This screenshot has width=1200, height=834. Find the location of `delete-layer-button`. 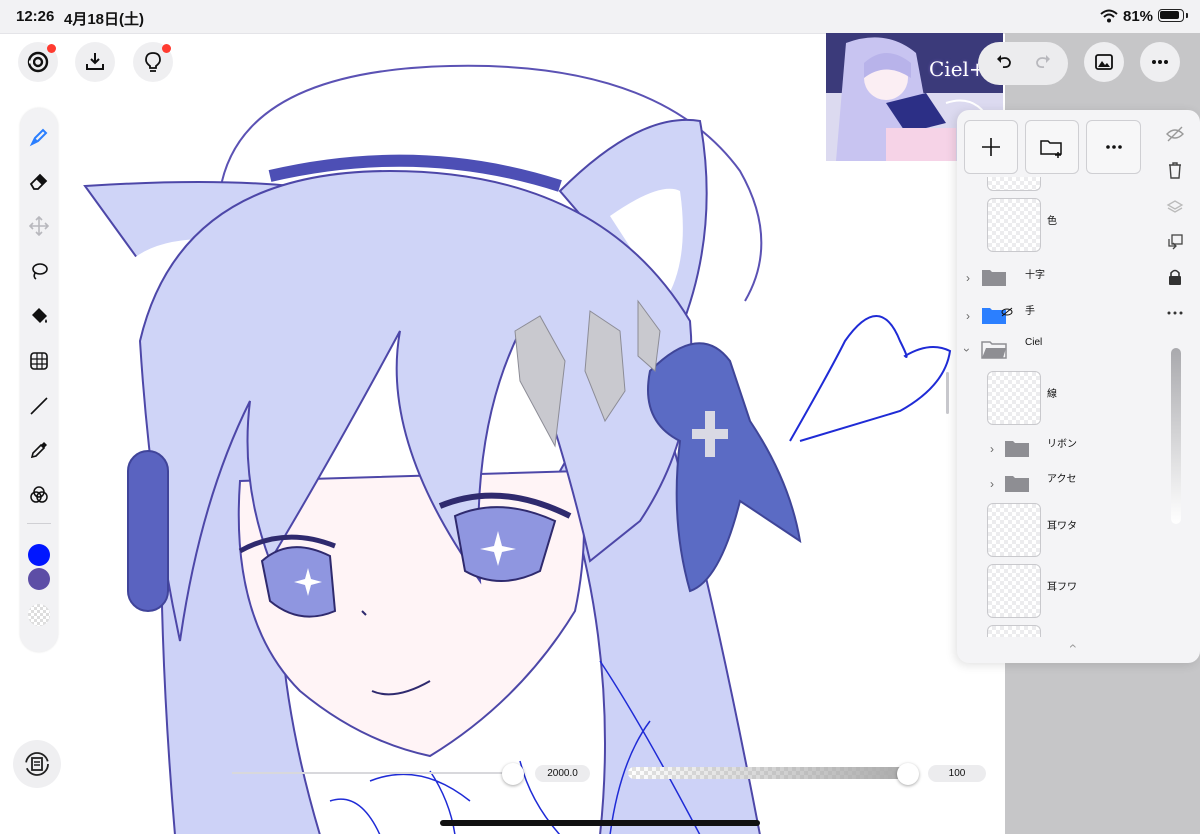

delete-layer-button is located at coordinates (1175, 170).